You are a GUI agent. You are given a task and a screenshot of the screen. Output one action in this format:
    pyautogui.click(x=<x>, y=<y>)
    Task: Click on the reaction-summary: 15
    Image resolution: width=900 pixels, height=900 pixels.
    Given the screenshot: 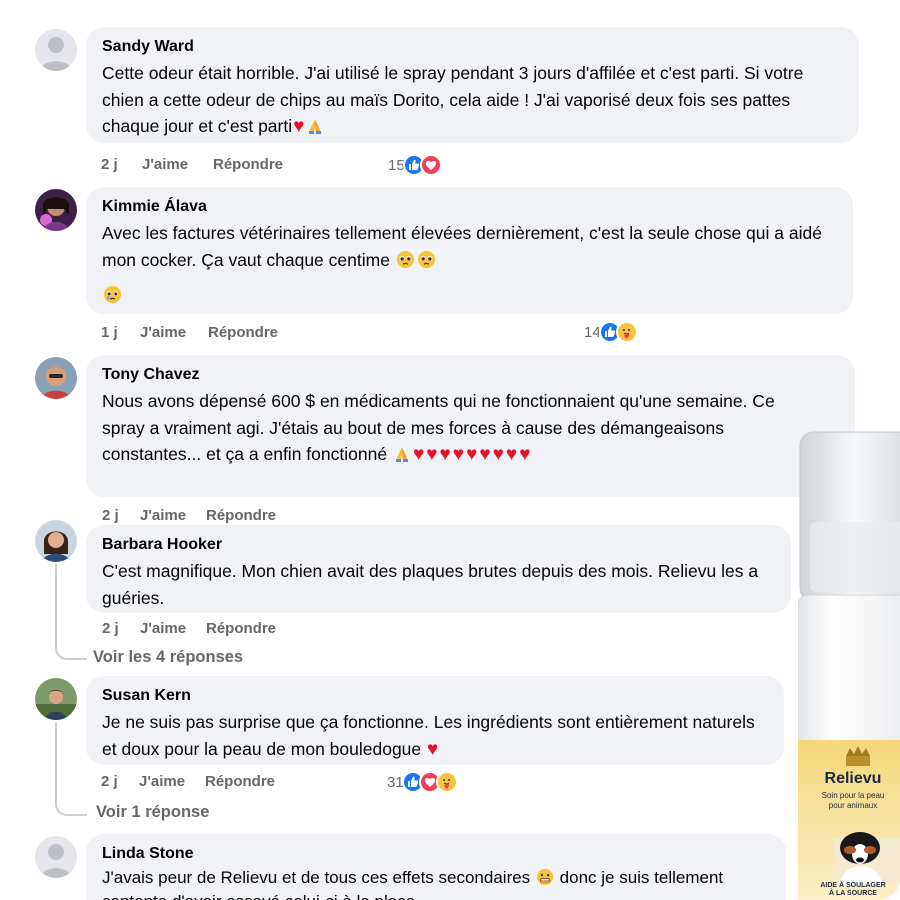 What is the action you would take?
    pyautogui.click(x=415, y=165)
    